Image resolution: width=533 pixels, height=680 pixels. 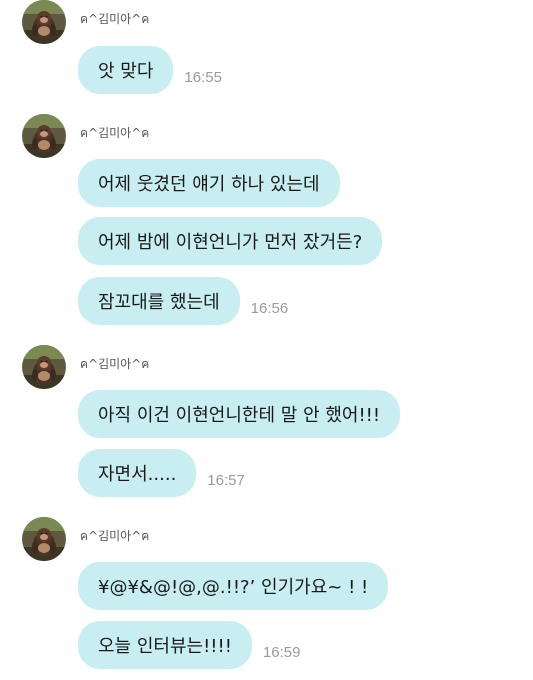 I want to click on message-time: 16:56, so click(x=269, y=308).